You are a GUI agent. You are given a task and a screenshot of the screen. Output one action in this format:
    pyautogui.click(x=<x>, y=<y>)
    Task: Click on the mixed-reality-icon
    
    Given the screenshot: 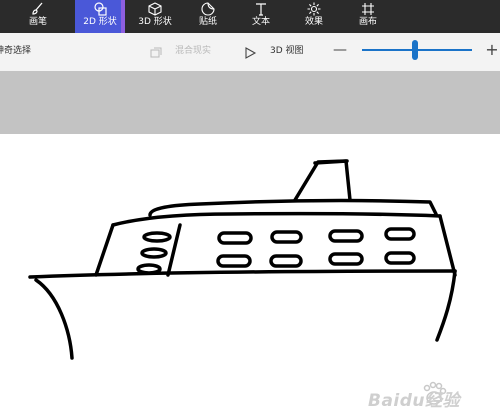 What is the action you would take?
    pyautogui.click(x=156, y=53)
    